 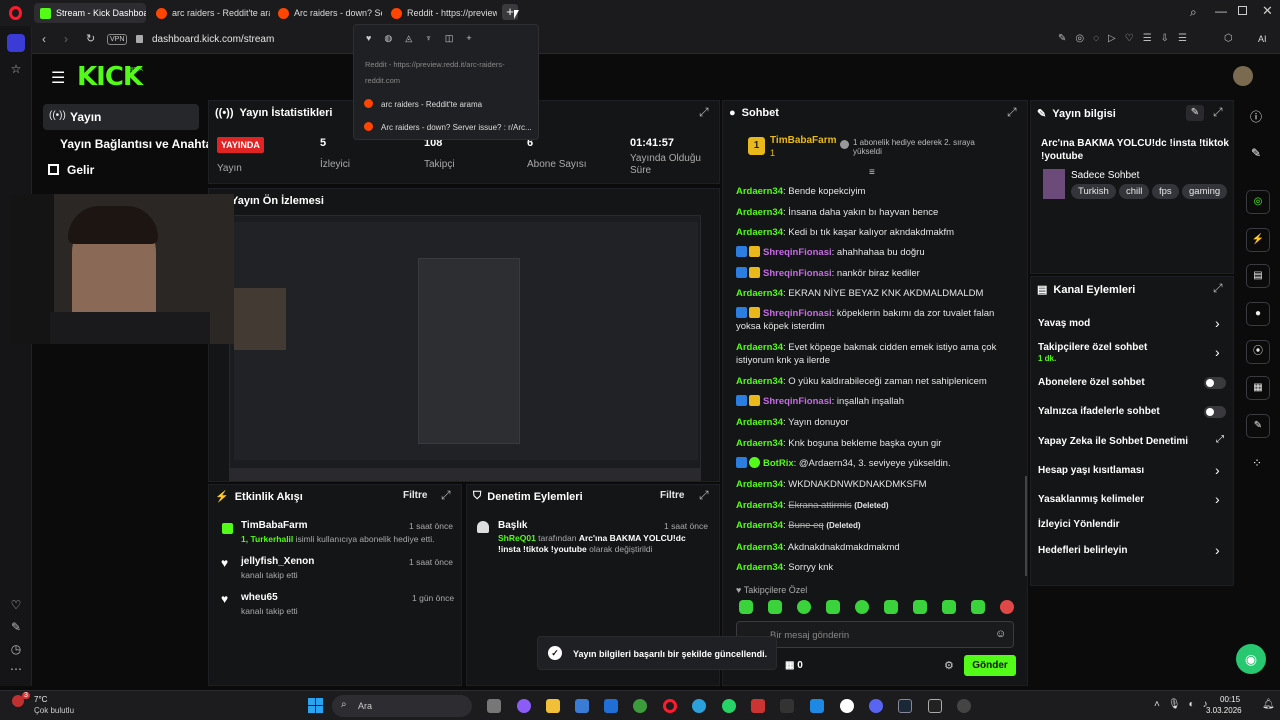 I want to click on steam-icon, so click(x=905, y=706).